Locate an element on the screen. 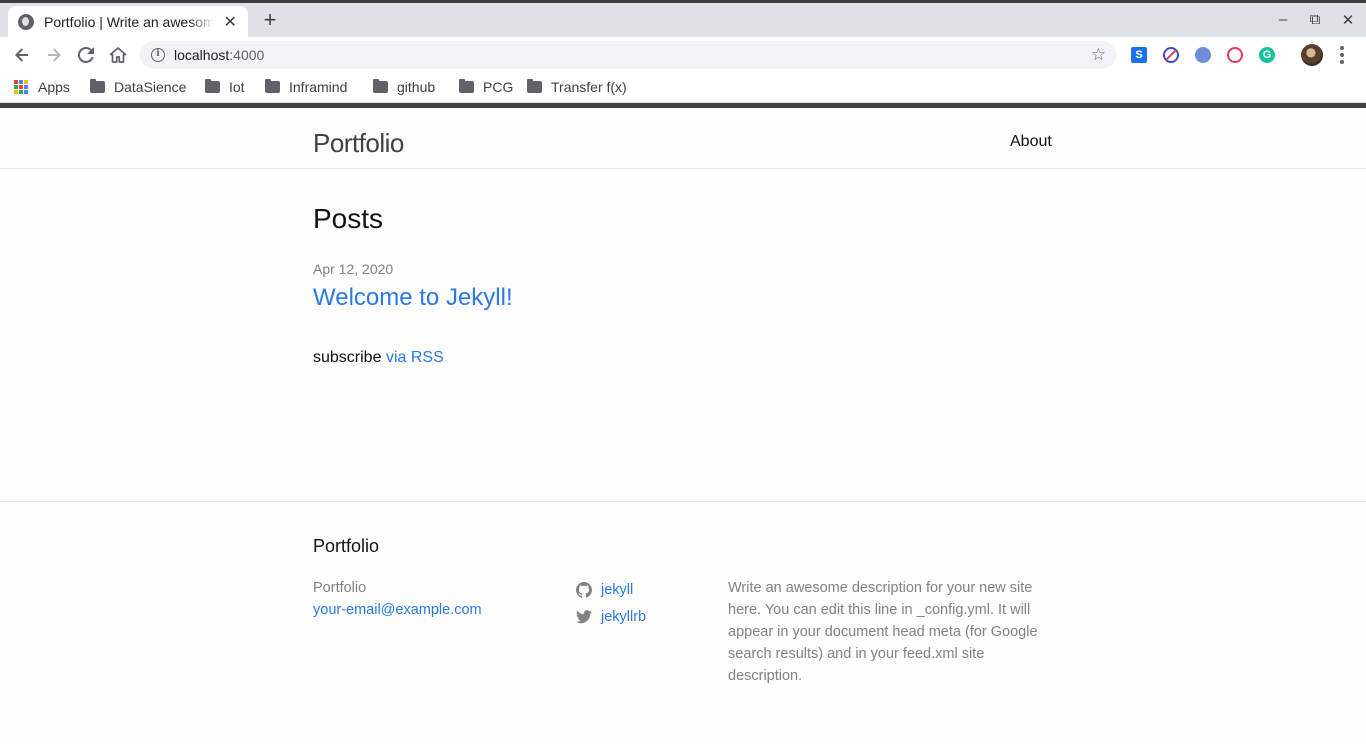 This screenshot has height=744, width=1366. rss-prefix: subscribe is located at coordinates (347, 357).